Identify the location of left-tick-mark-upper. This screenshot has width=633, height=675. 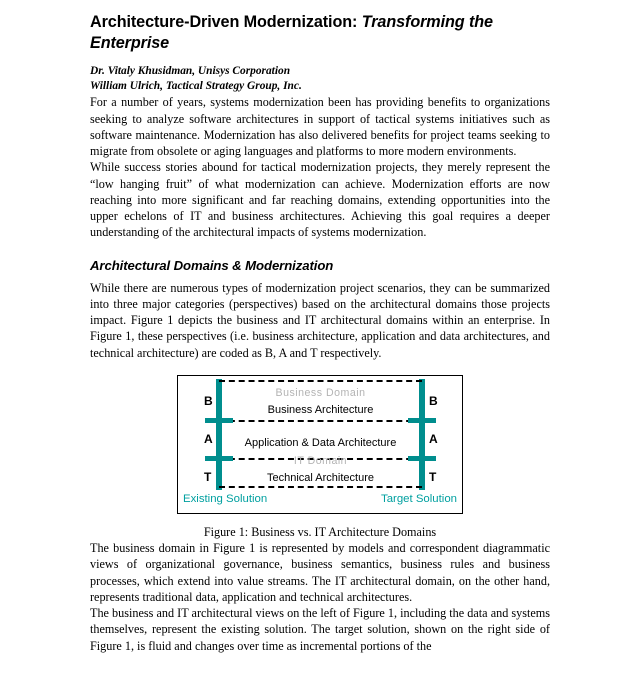
(219, 420).